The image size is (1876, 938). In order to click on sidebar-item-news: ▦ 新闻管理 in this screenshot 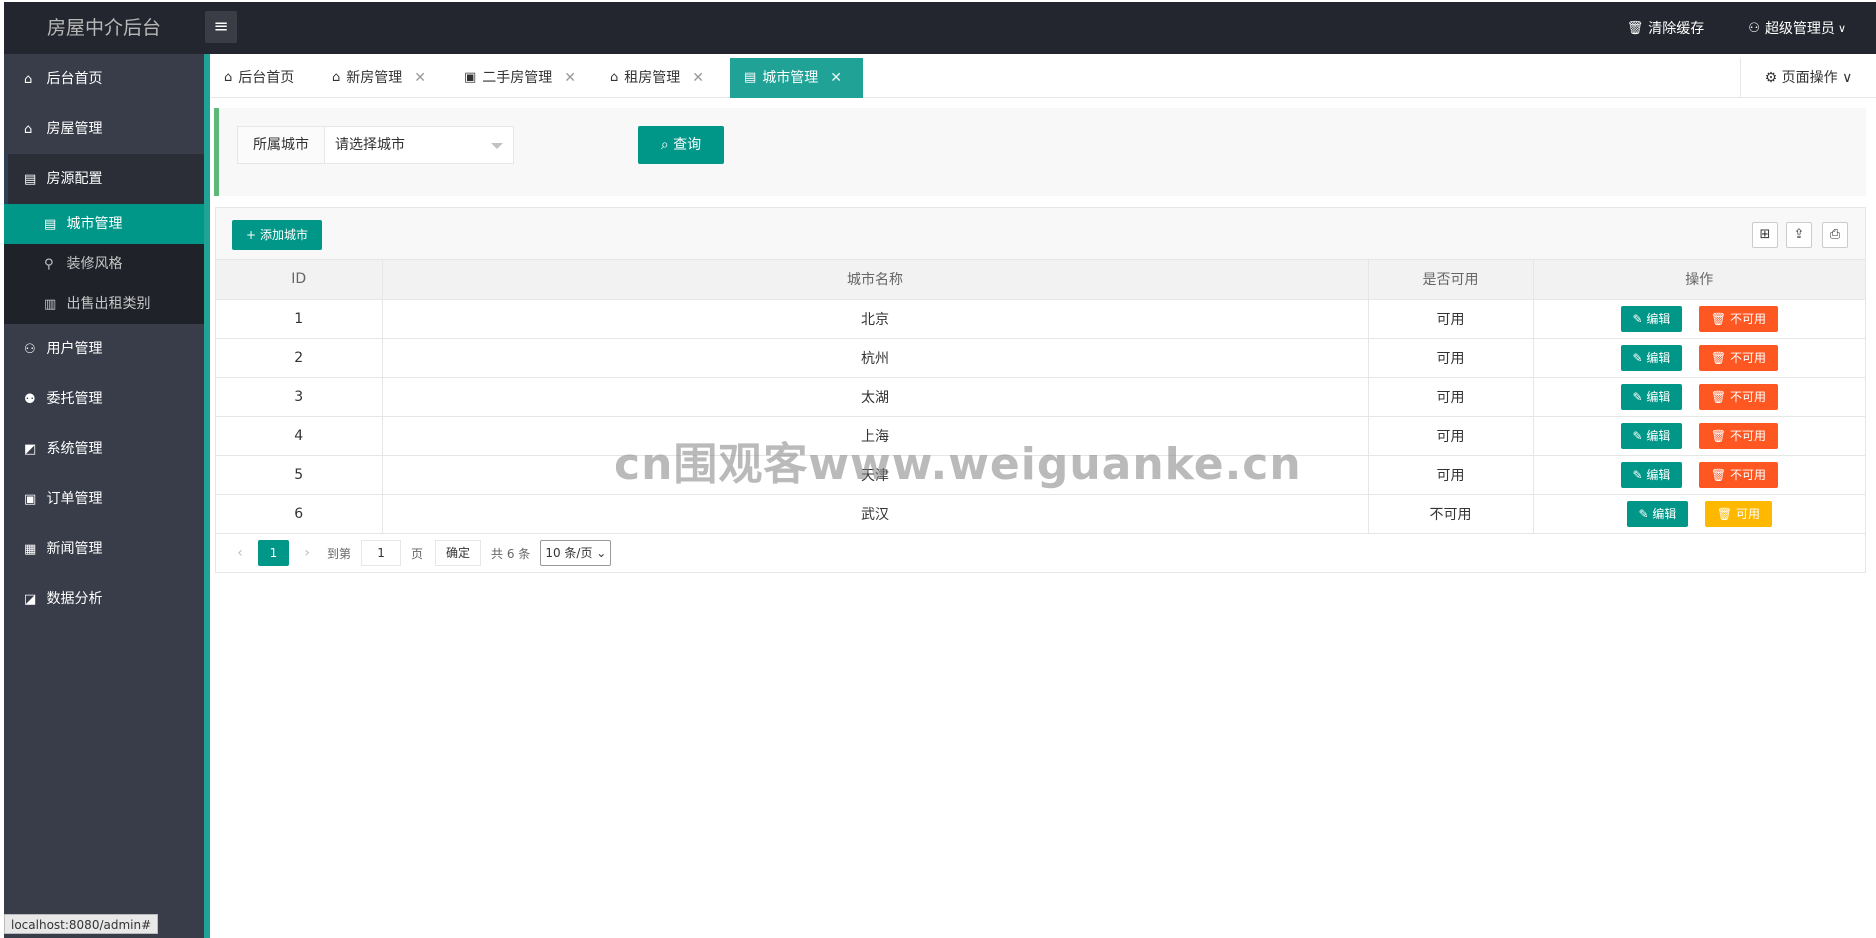, I will do `click(104, 549)`.